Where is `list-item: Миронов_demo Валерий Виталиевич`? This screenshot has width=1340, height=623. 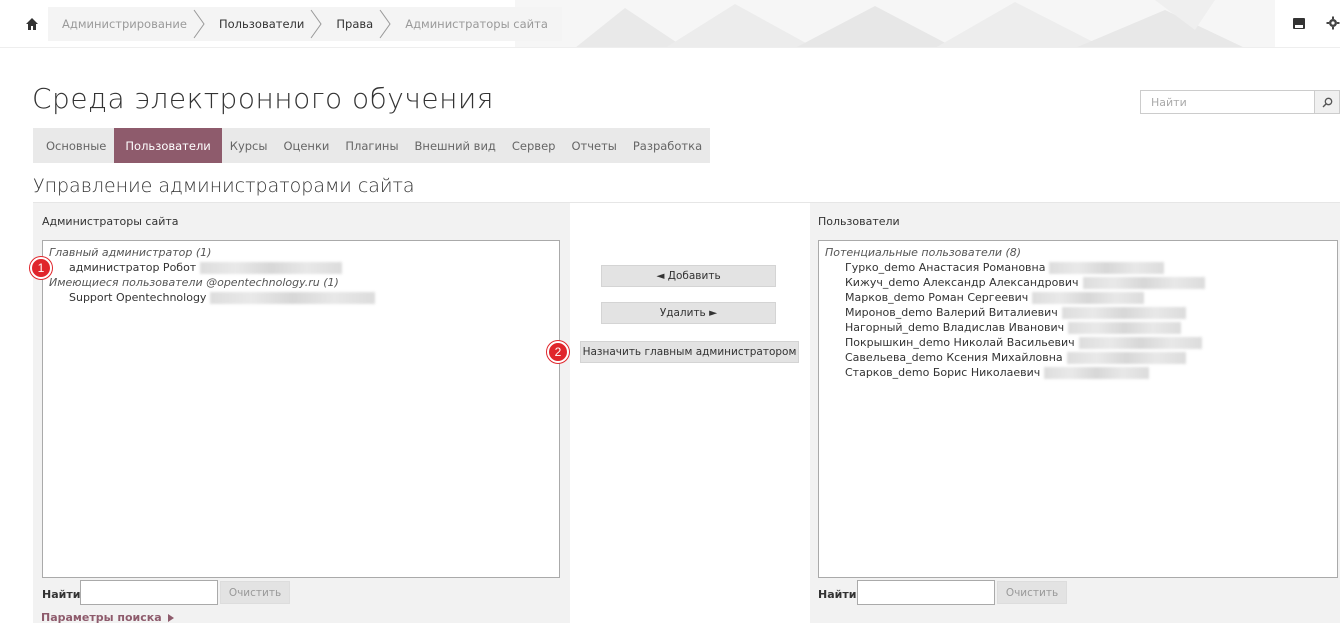
list-item: Миронов_demo Валерий Виталиевич is located at coordinates (1078, 312).